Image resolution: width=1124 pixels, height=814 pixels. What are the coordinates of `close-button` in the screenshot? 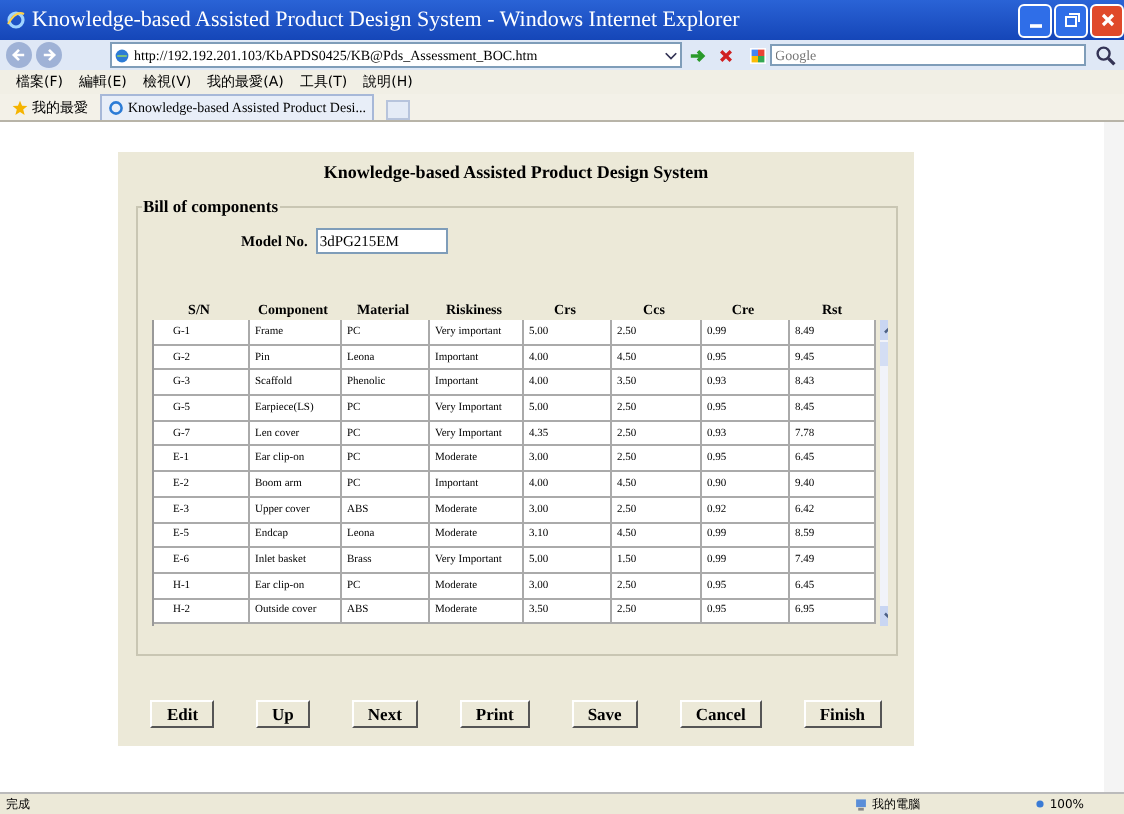 It's located at (1107, 20).